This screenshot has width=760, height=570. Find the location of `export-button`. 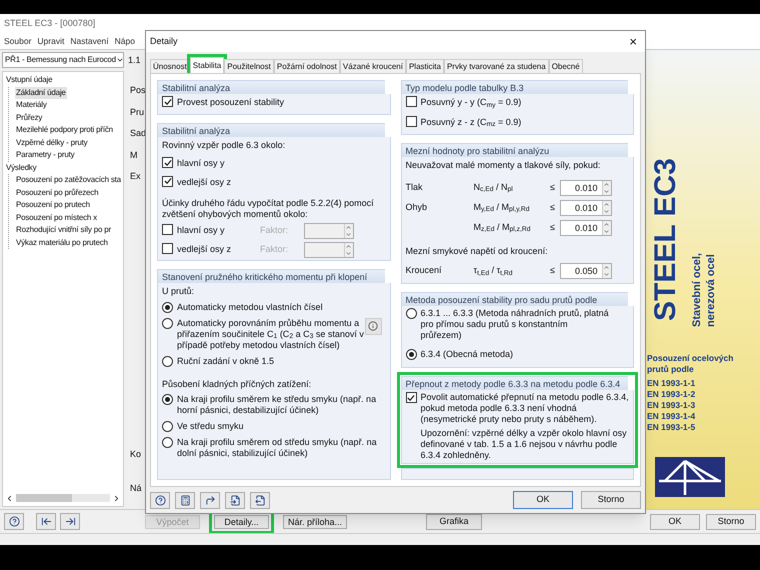

export-button is located at coordinates (70, 521).